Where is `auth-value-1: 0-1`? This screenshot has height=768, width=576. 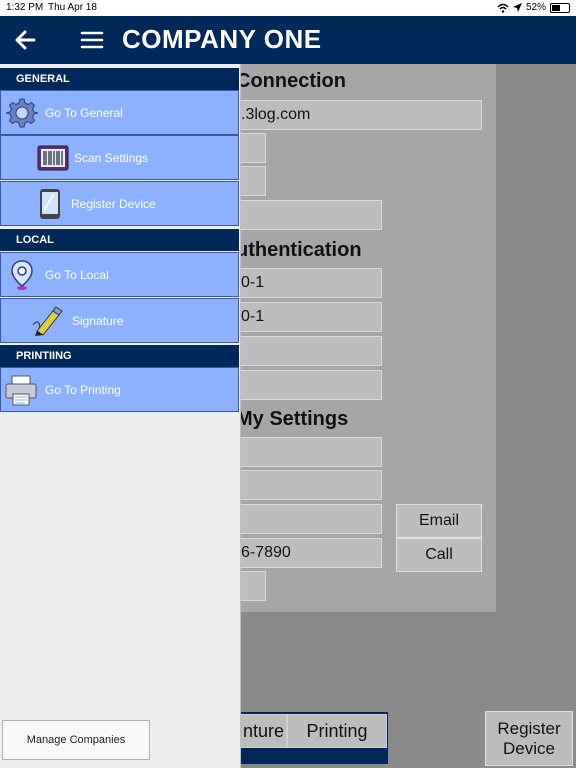
auth-value-1: 0-1 is located at coordinates (253, 282).